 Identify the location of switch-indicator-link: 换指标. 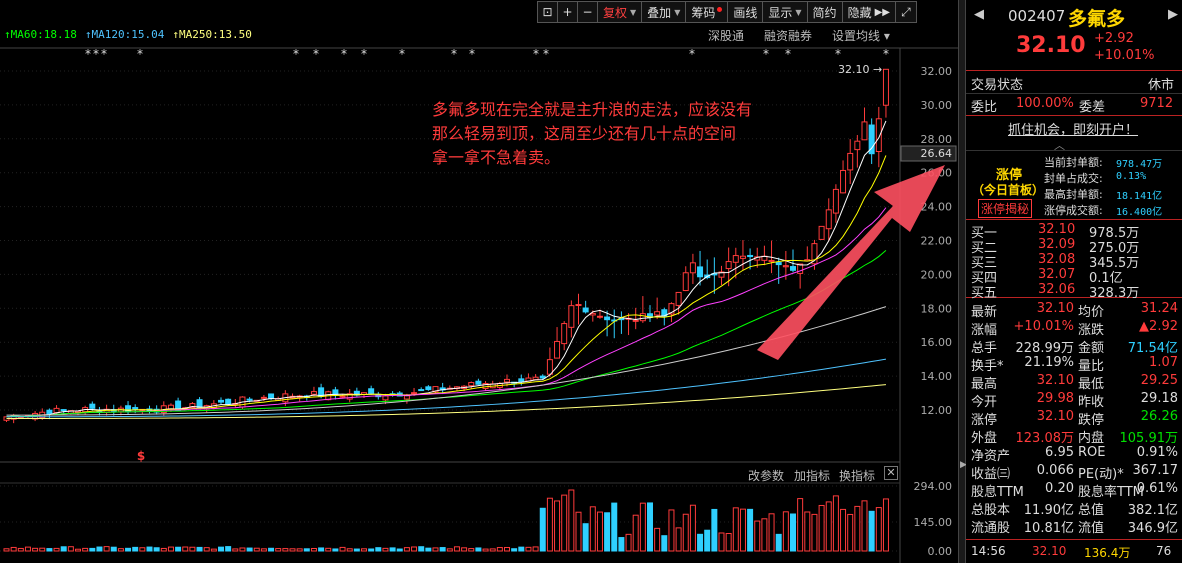
(857, 475).